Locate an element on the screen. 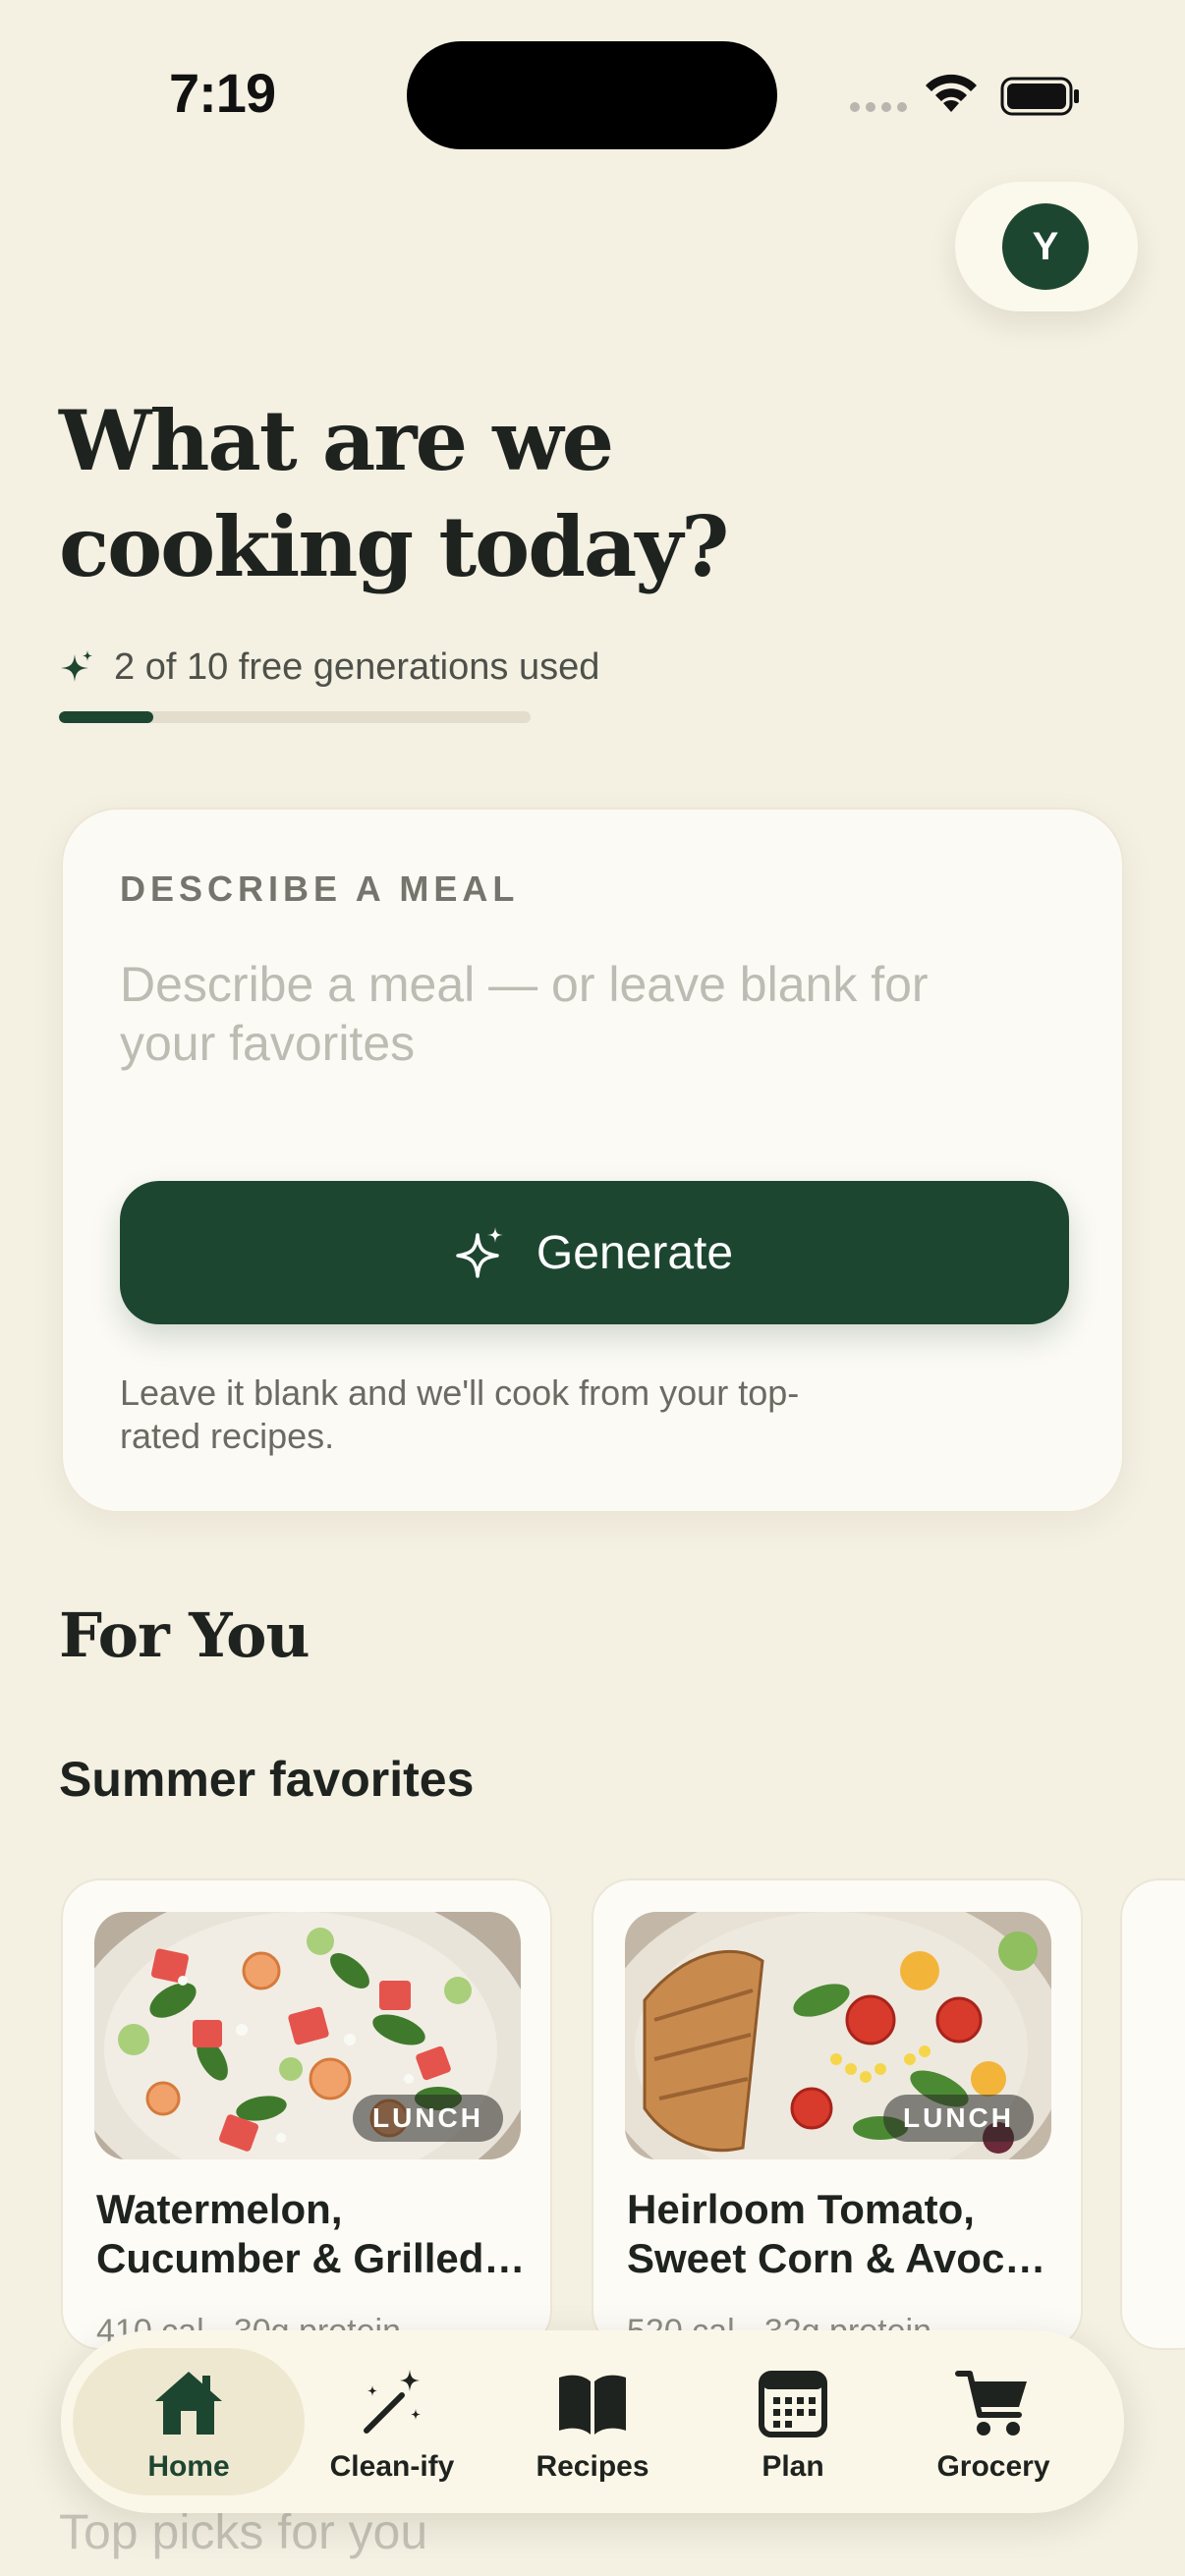 The height and width of the screenshot is (2576, 1185). avatar: Y is located at coordinates (1045, 246).